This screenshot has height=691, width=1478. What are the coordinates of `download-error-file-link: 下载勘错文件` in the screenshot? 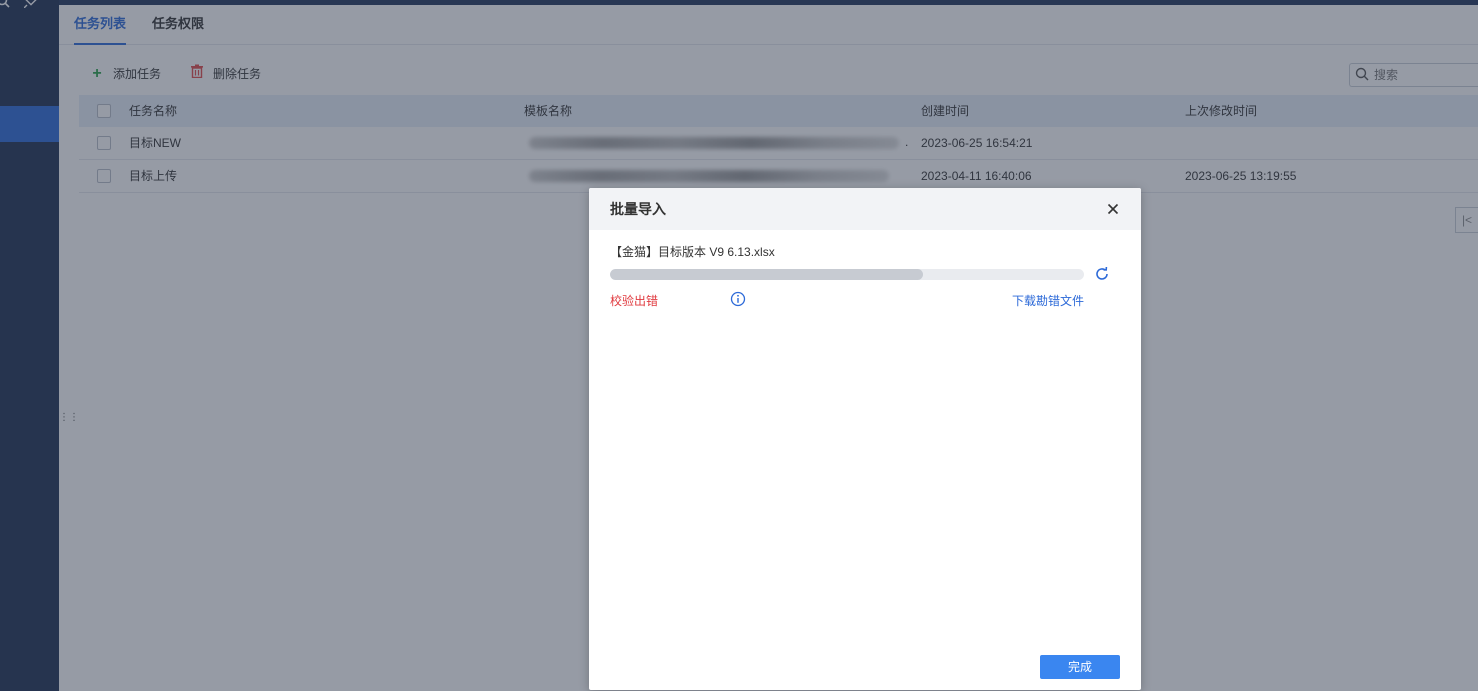 It's located at (1048, 300).